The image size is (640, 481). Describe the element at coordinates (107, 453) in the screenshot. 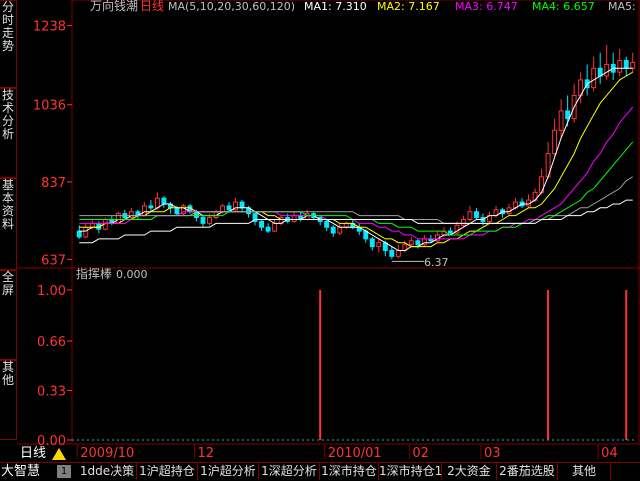

I see `x-tick-label: 2009/10` at that location.